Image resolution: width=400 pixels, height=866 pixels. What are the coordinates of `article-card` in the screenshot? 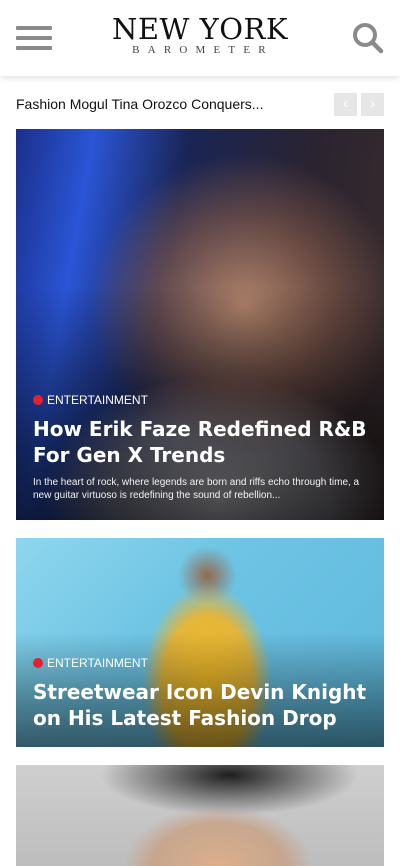 It's located at (200, 815).